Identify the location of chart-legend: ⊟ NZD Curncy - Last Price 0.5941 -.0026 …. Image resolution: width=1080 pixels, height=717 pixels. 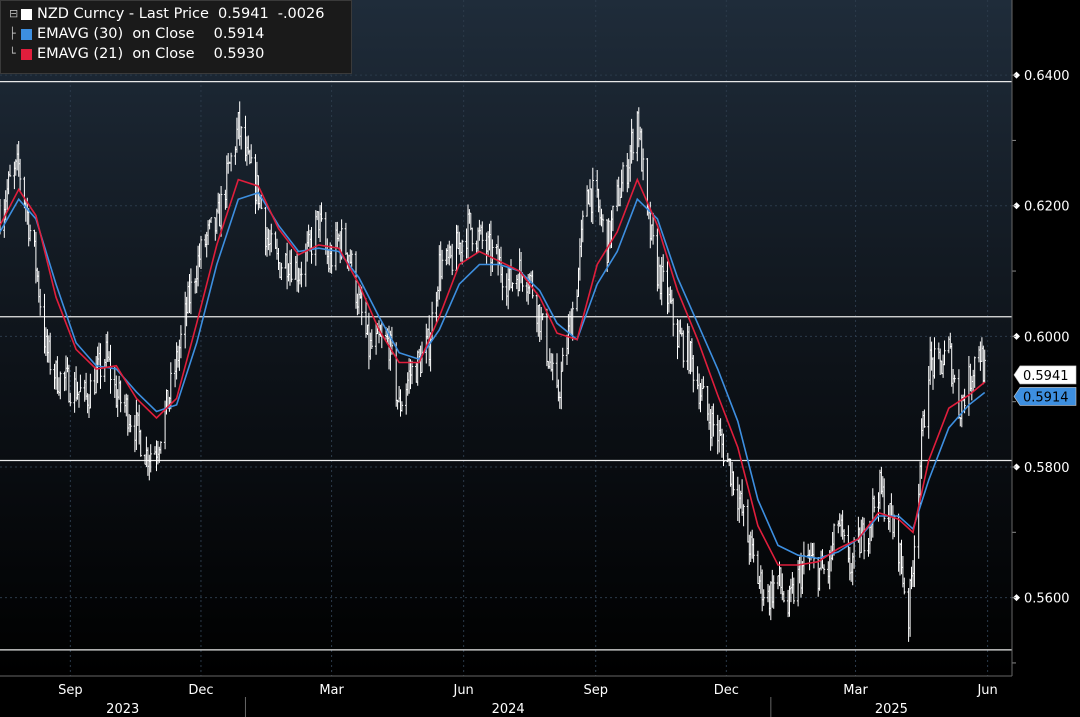
(176, 37).